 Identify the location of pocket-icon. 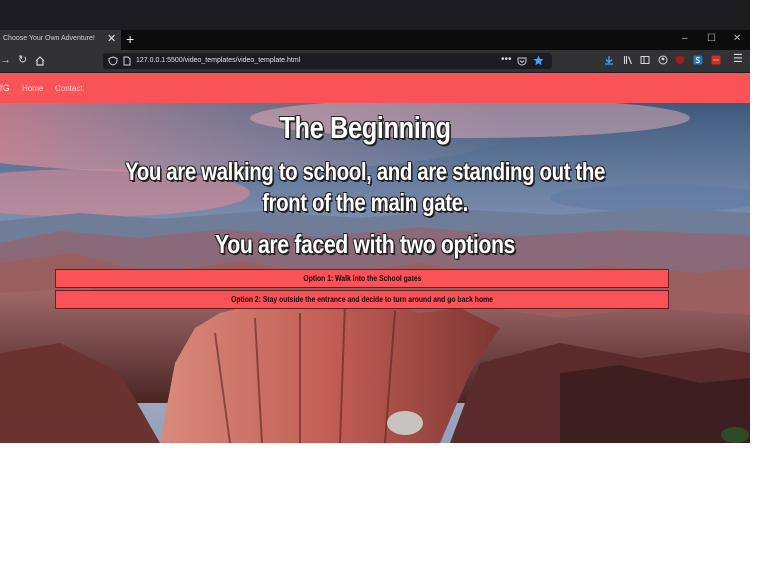
(522, 61).